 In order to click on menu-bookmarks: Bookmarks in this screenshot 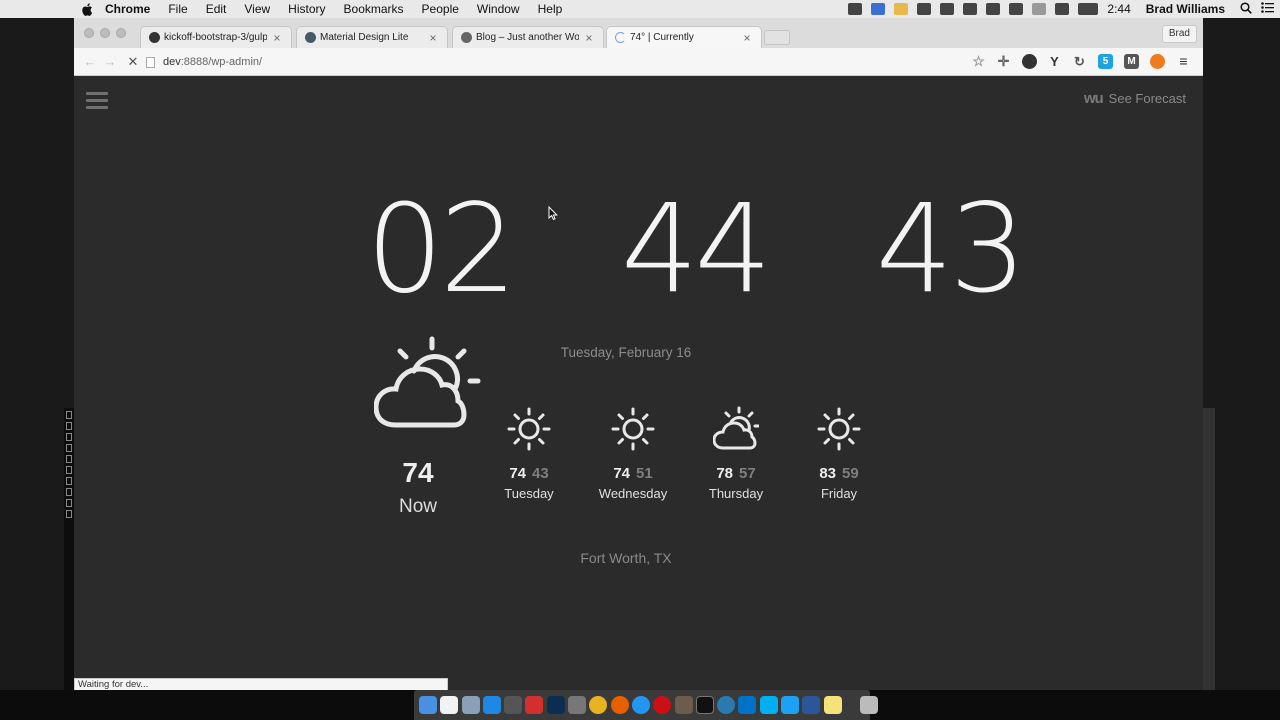, I will do `click(374, 9)`.